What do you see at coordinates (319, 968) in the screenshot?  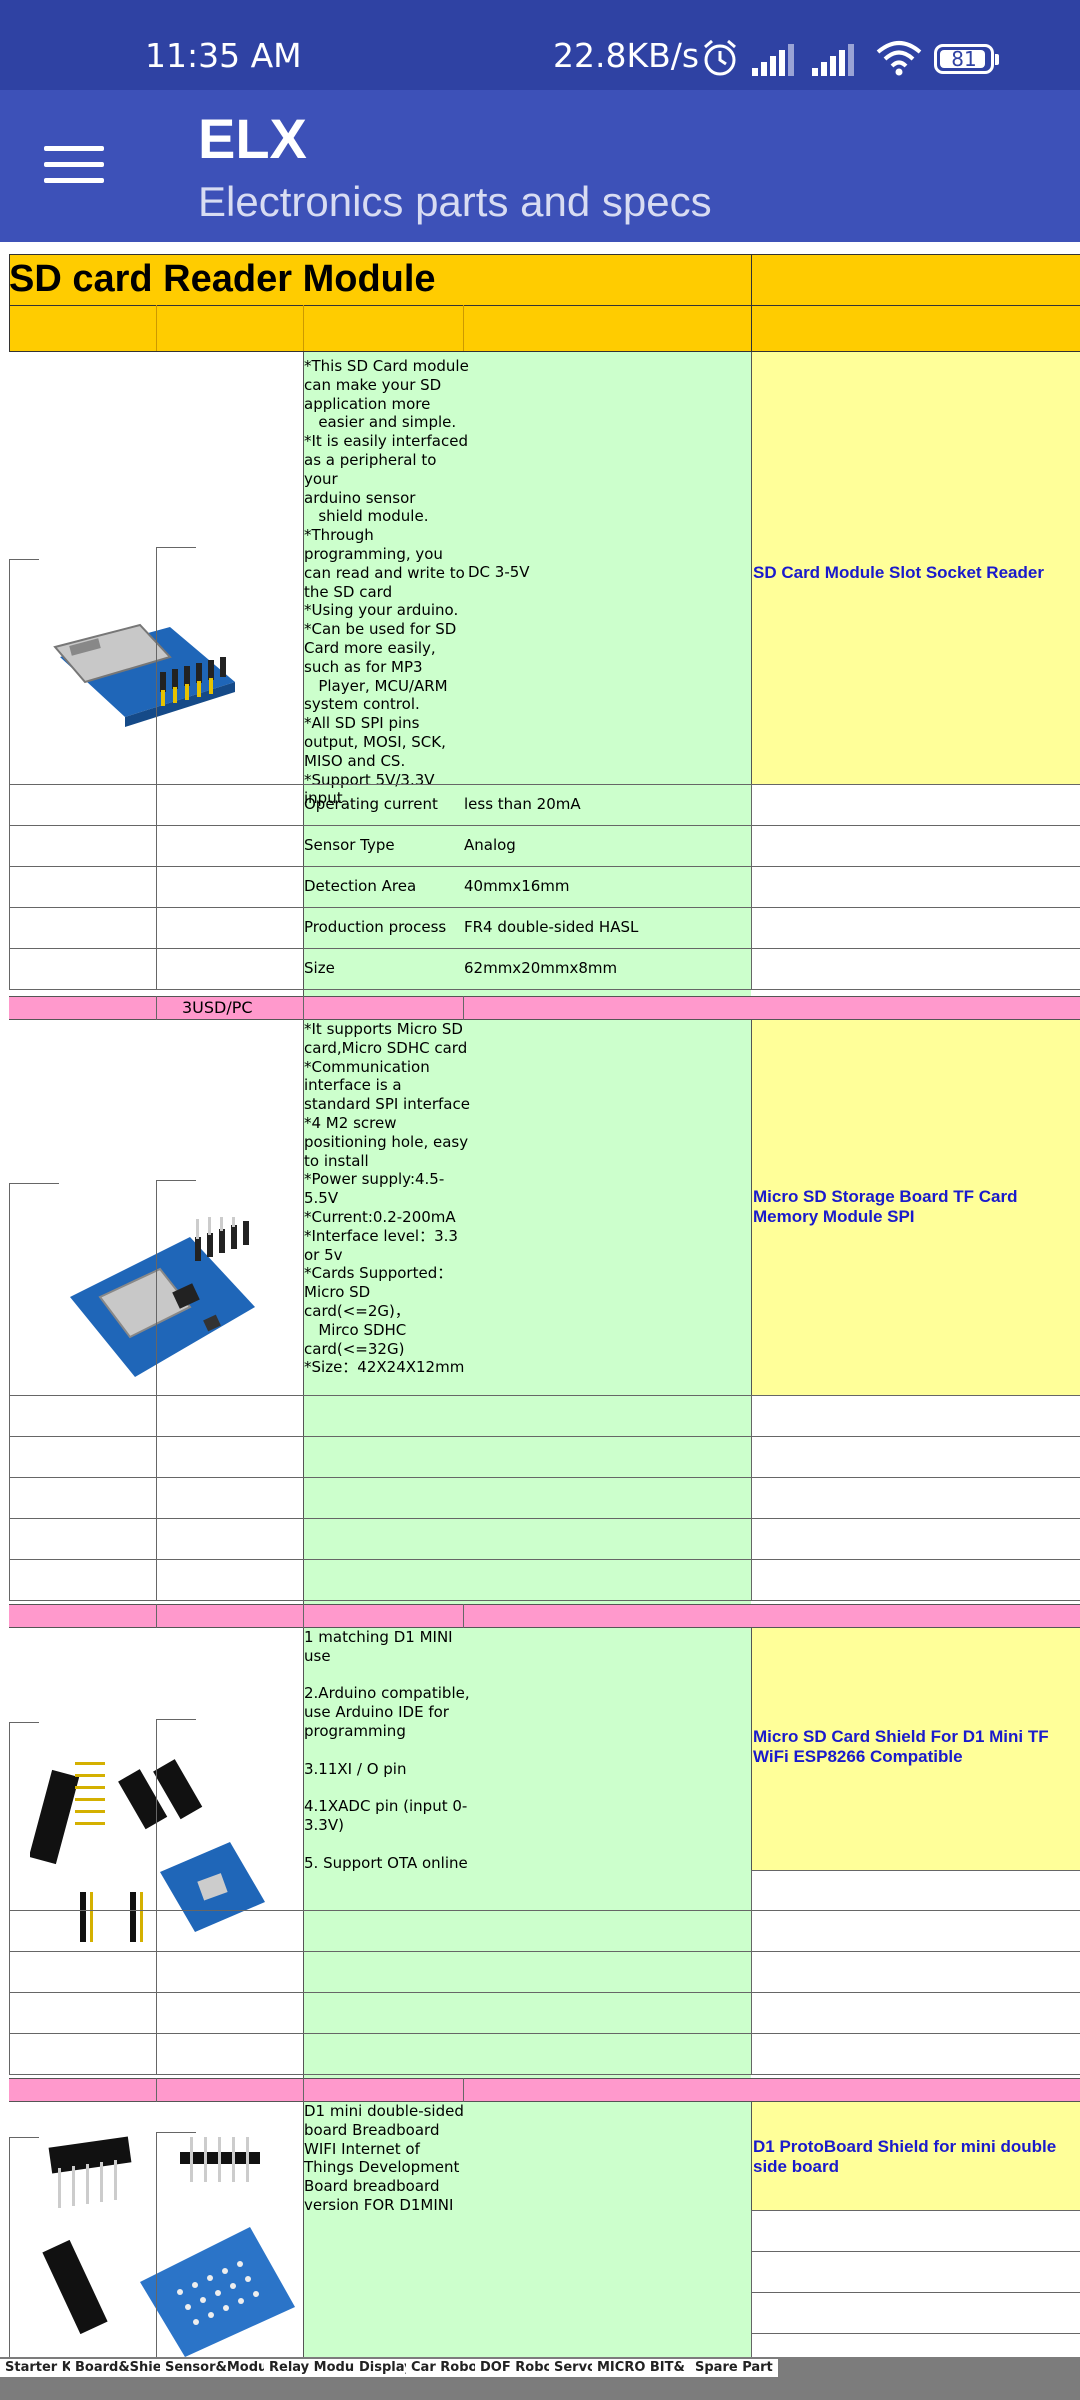 I see `spec-label: Size` at bounding box center [319, 968].